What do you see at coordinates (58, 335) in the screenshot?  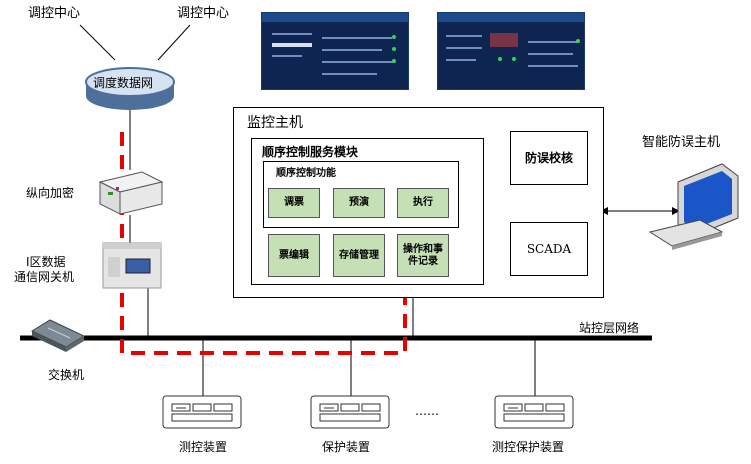 I see `switch-icon` at bounding box center [58, 335].